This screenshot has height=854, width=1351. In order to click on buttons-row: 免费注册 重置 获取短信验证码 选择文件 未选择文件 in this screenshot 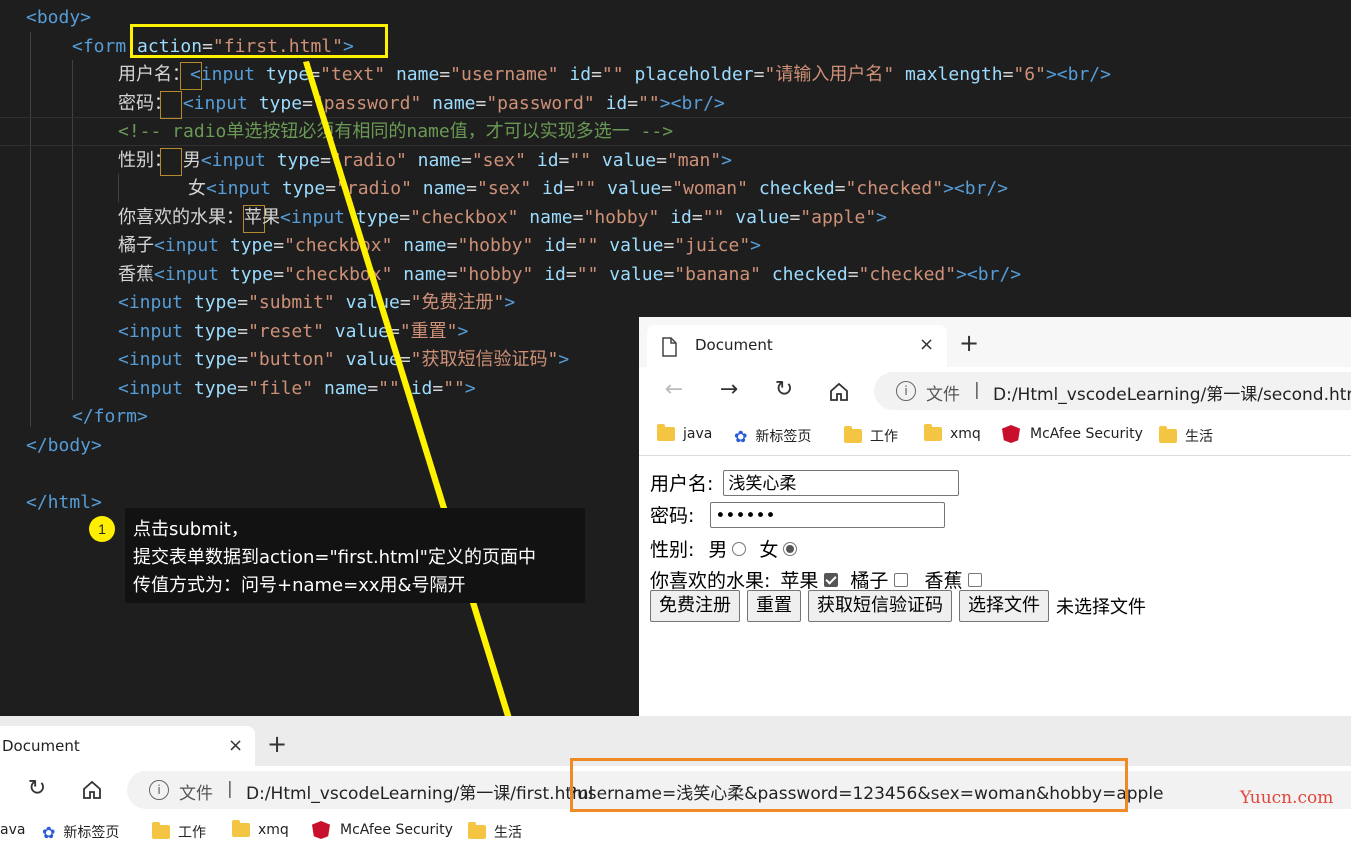, I will do `click(898, 606)`.